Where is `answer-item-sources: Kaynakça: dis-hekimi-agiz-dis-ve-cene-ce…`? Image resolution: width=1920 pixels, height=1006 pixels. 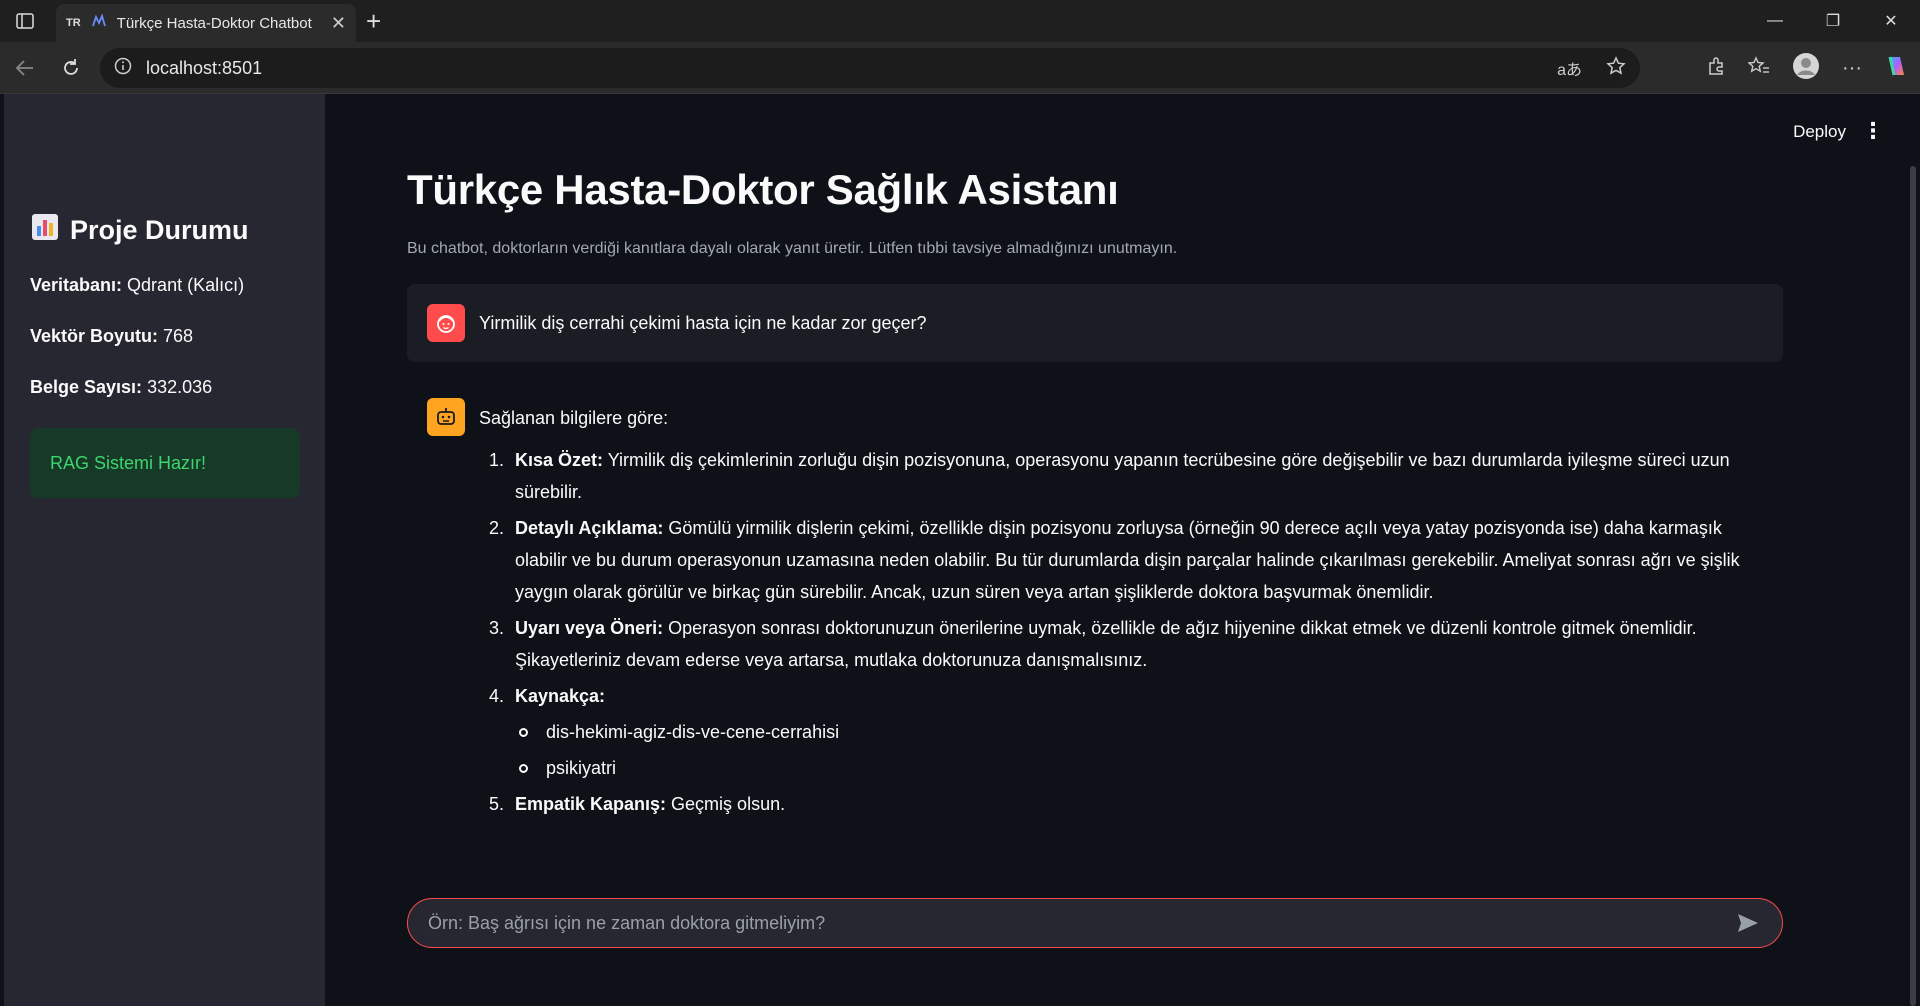 answer-item-sources: Kaynakça: dis-hekimi-agiz-dis-ve-cene-ce… is located at coordinates (1136, 732).